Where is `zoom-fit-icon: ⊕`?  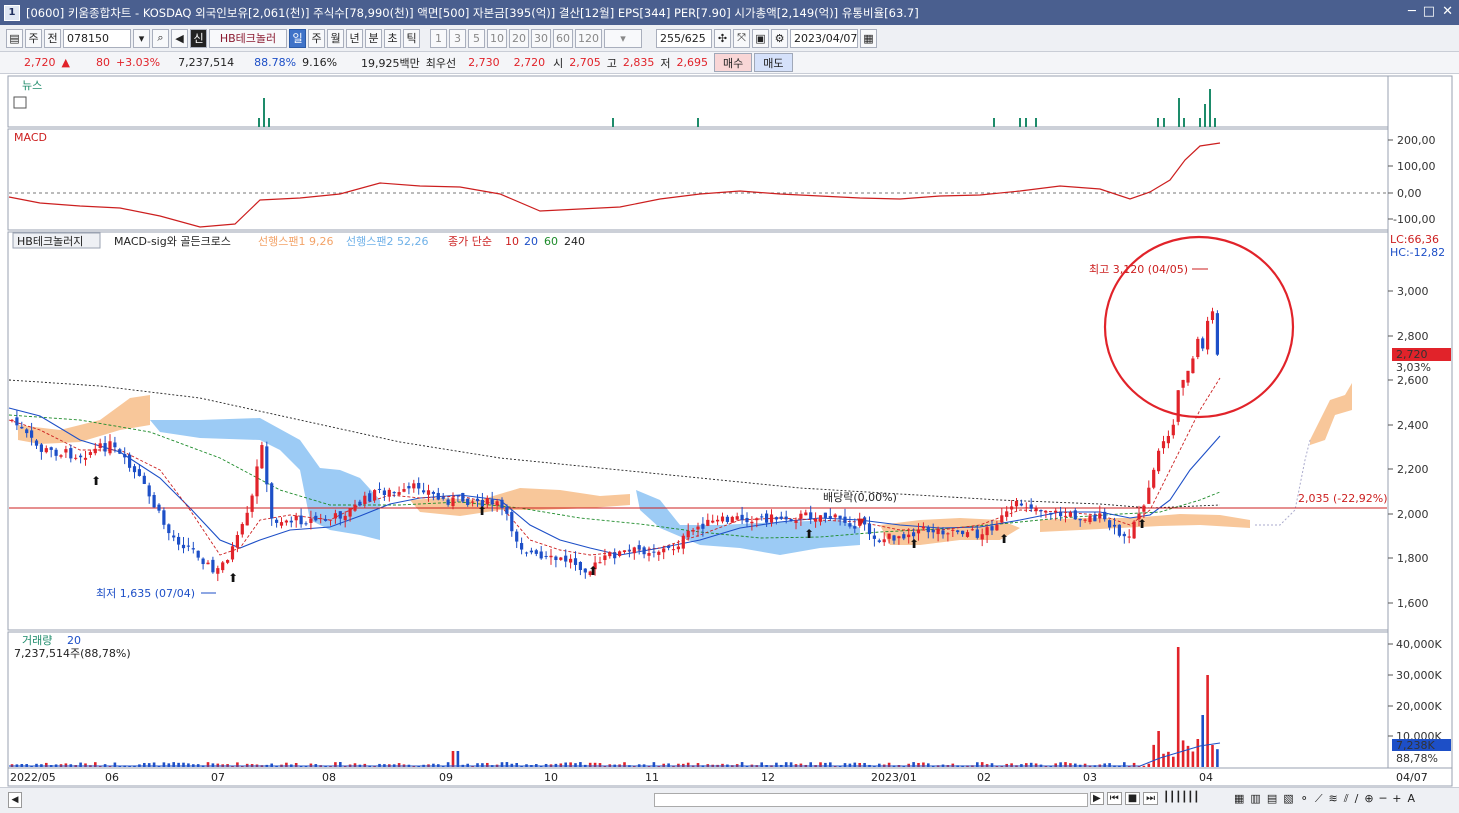 zoom-fit-icon: ⊕ is located at coordinates (1368, 799).